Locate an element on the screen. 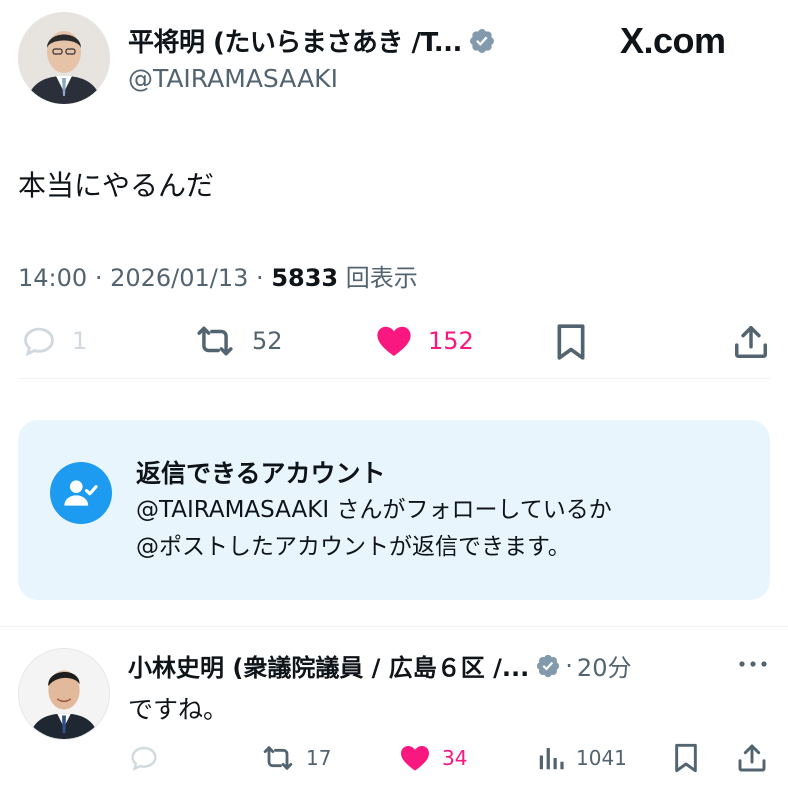  tweet-meta: 14:00 · 2026/01/13 · 5833 回表示 is located at coordinates (218, 275).